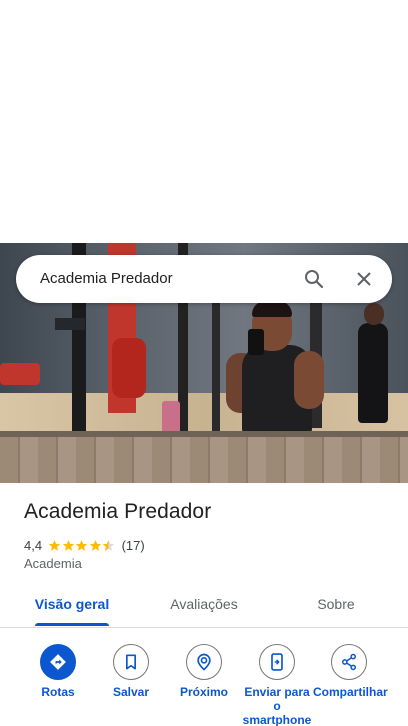 This screenshot has width=408, height=726. Describe the element at coordinates (350, 692) in the screenshot. I see `share-label: Compartilhar` at that location.